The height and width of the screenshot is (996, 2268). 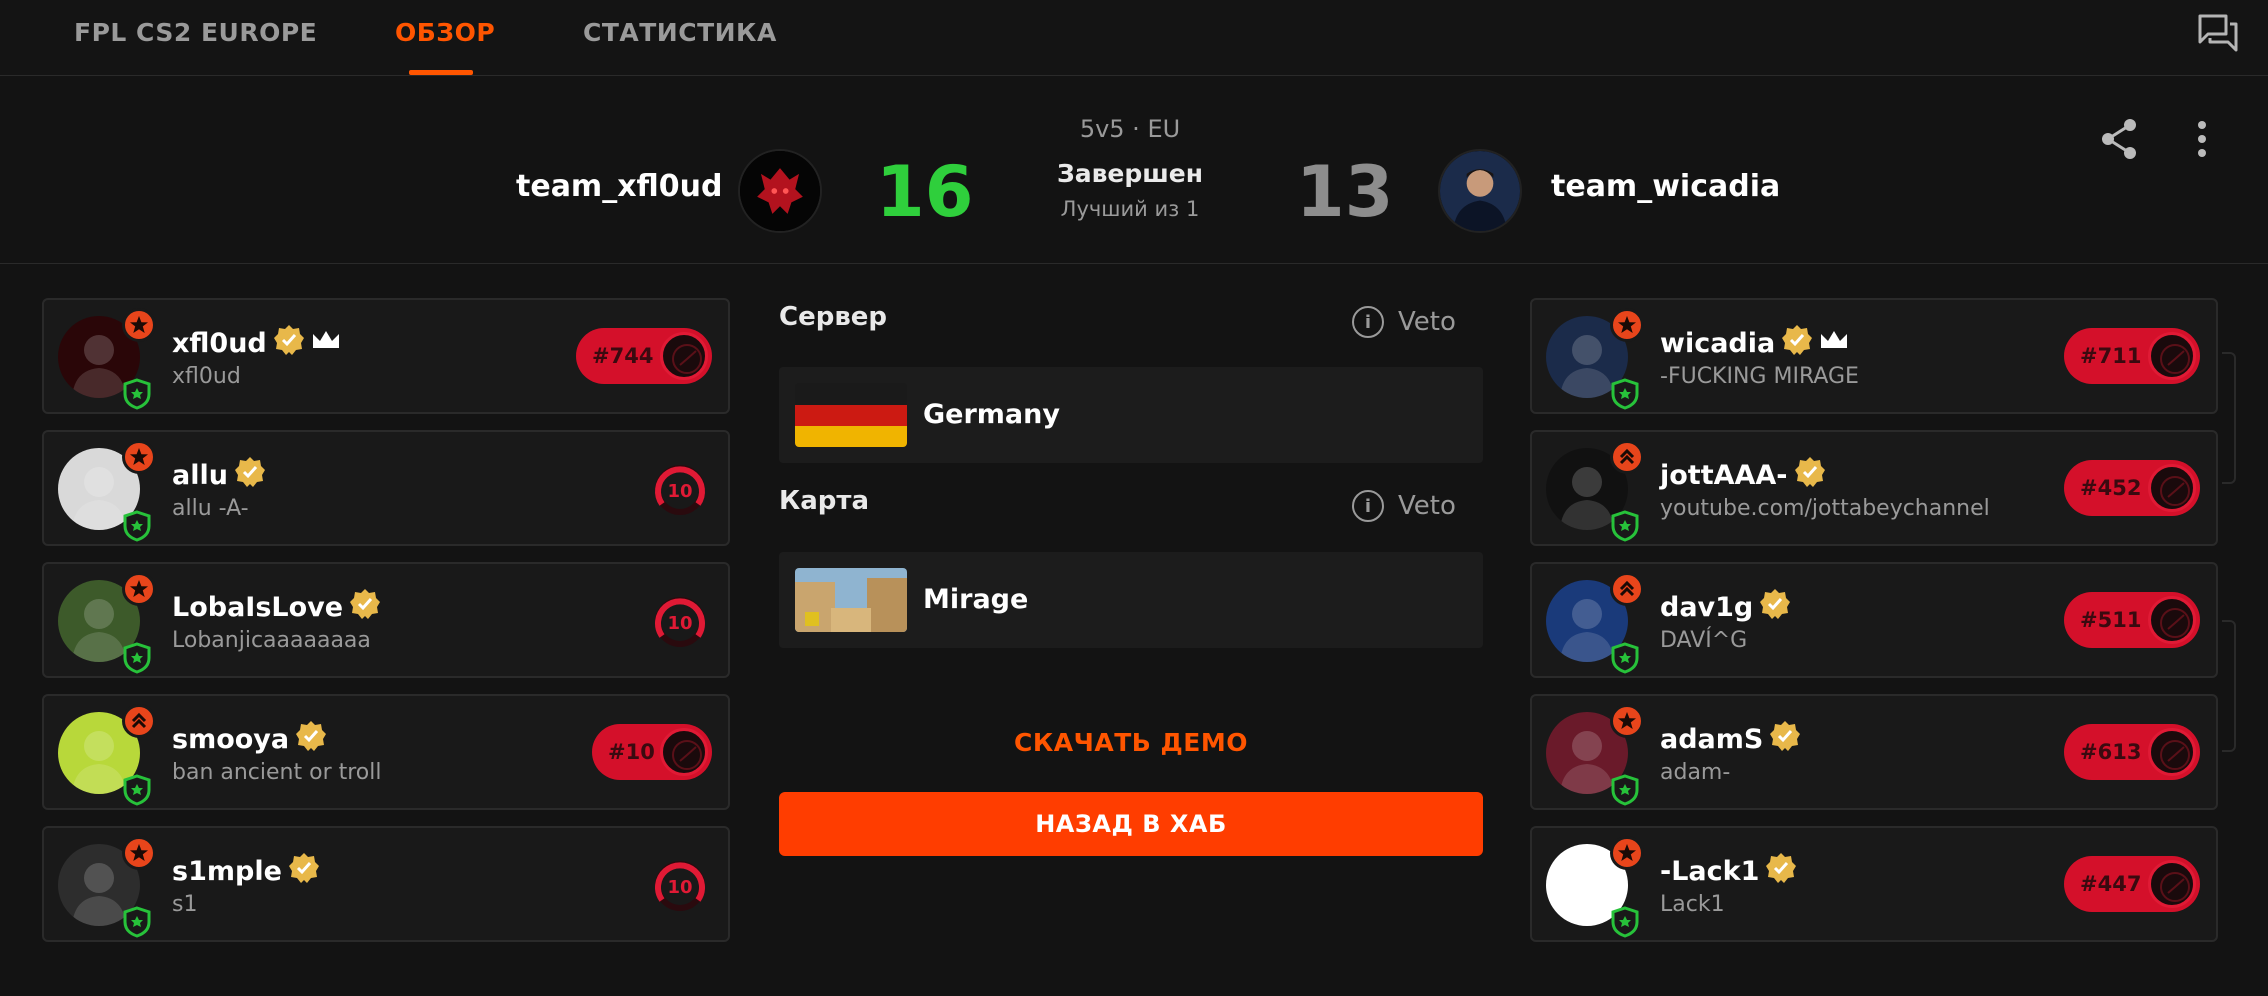 What do you see at coordinates (824, 501) in the screenshot?
I see `map-label: Карта` at bounding box center [824, 501].